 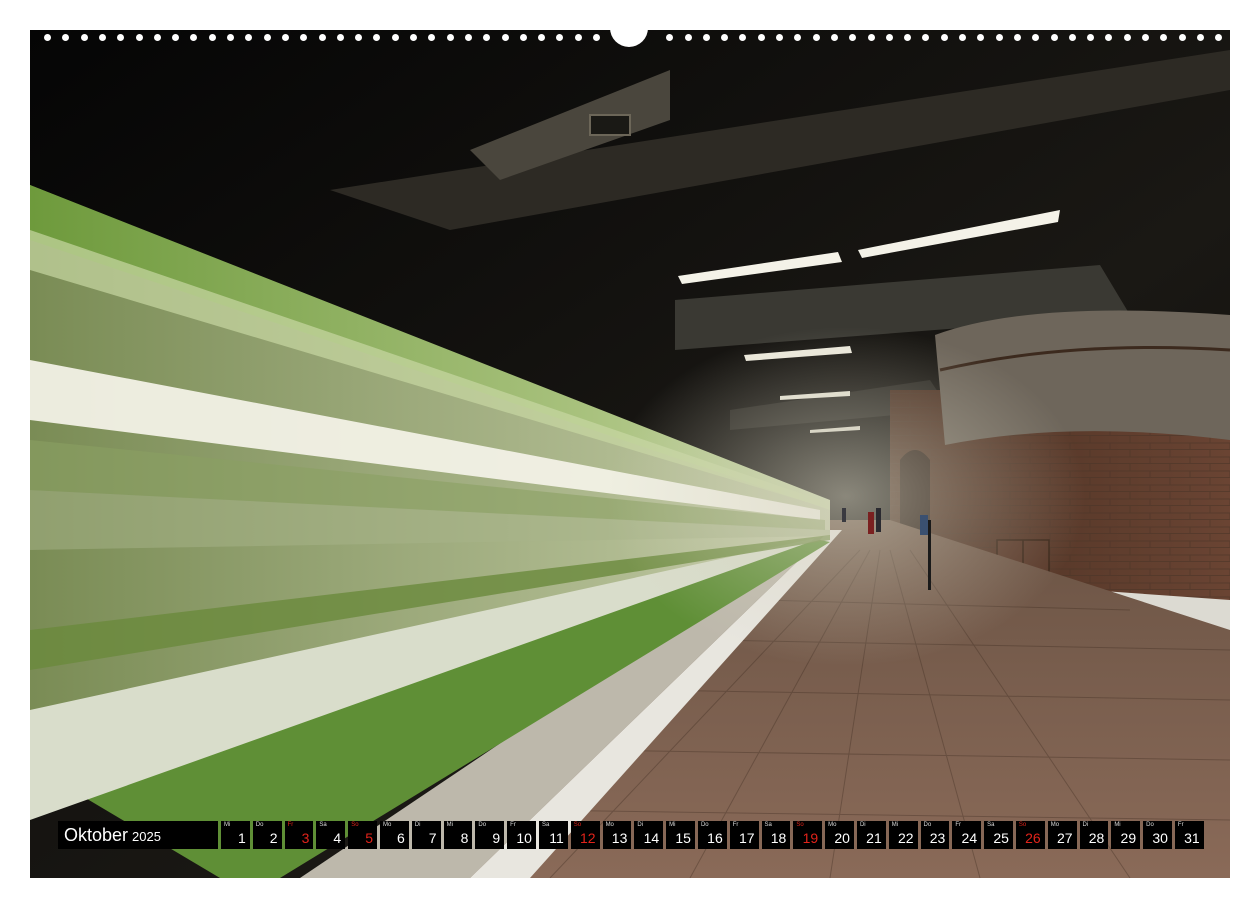 I want to click on day-cell: Fr 31, so click(x=1189, y=835).